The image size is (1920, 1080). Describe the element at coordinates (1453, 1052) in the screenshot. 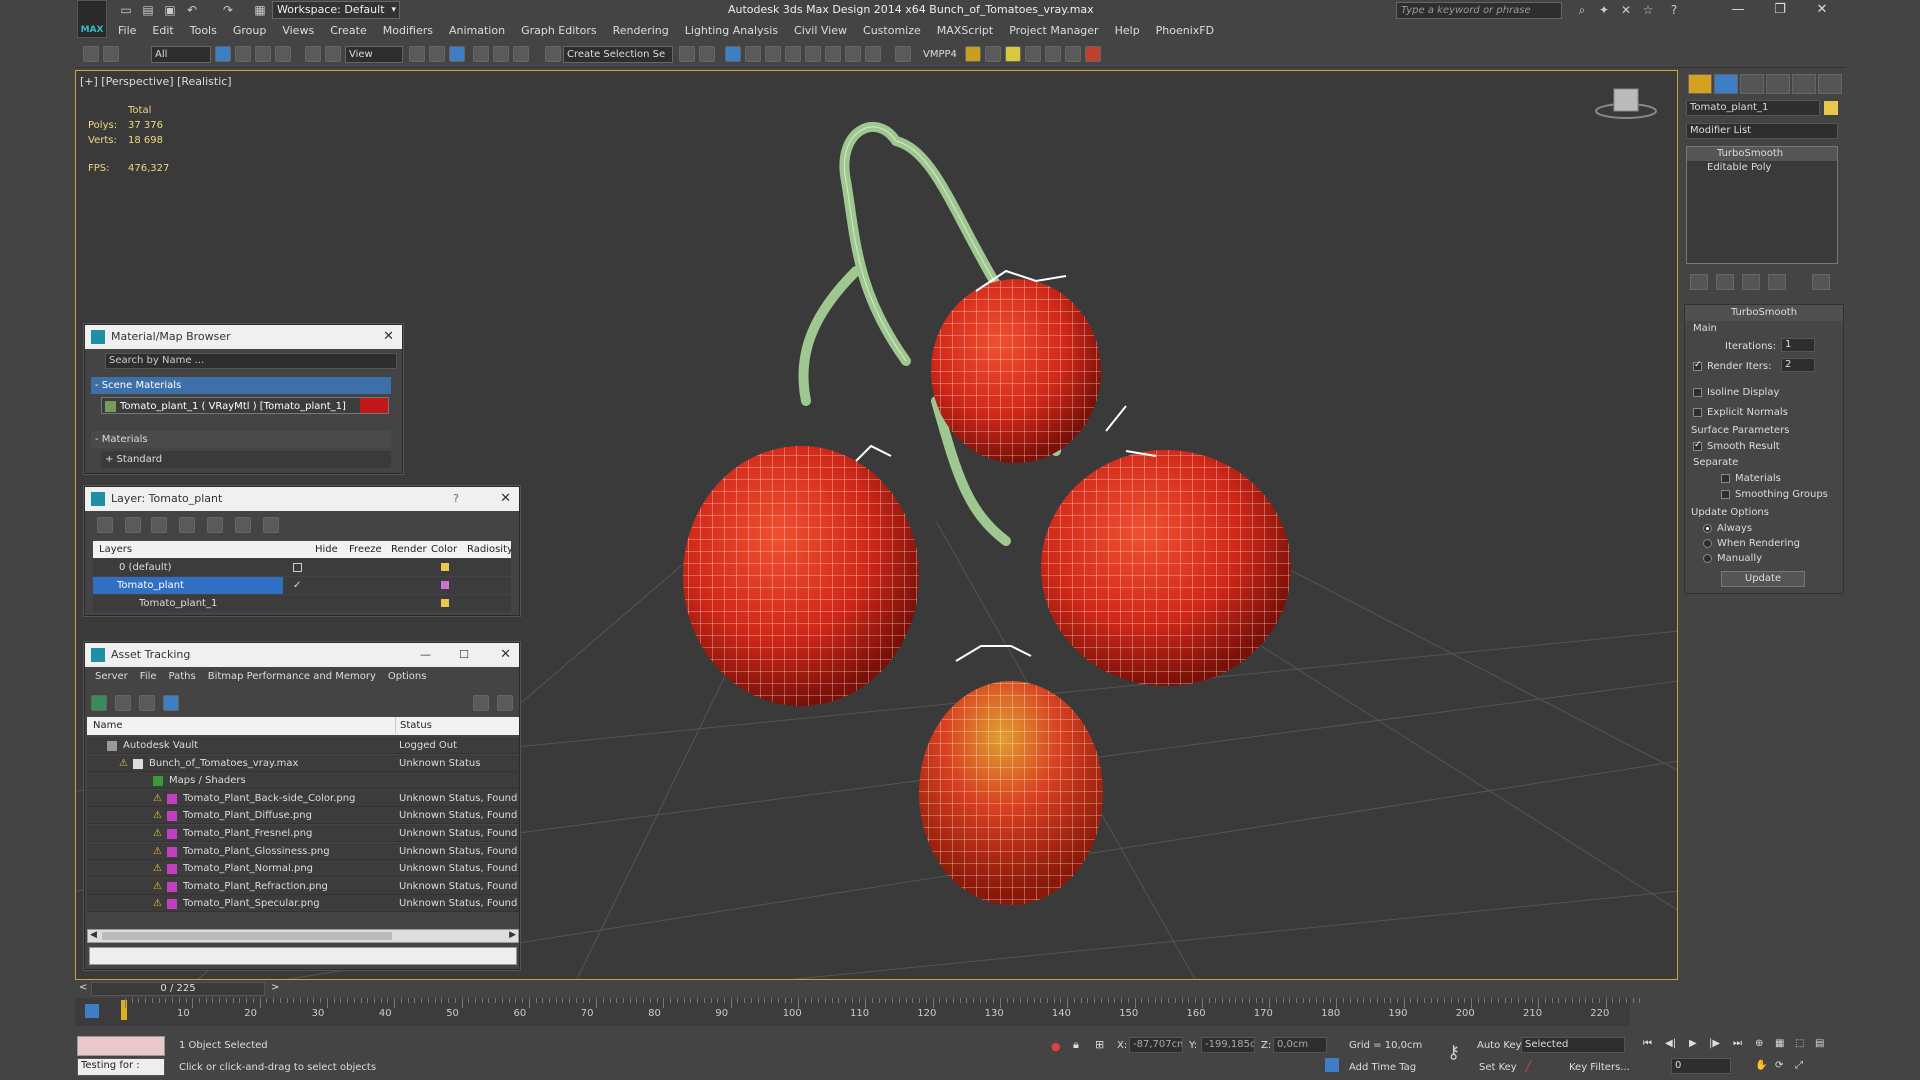

I see `key-icon: ⚷` at that location.